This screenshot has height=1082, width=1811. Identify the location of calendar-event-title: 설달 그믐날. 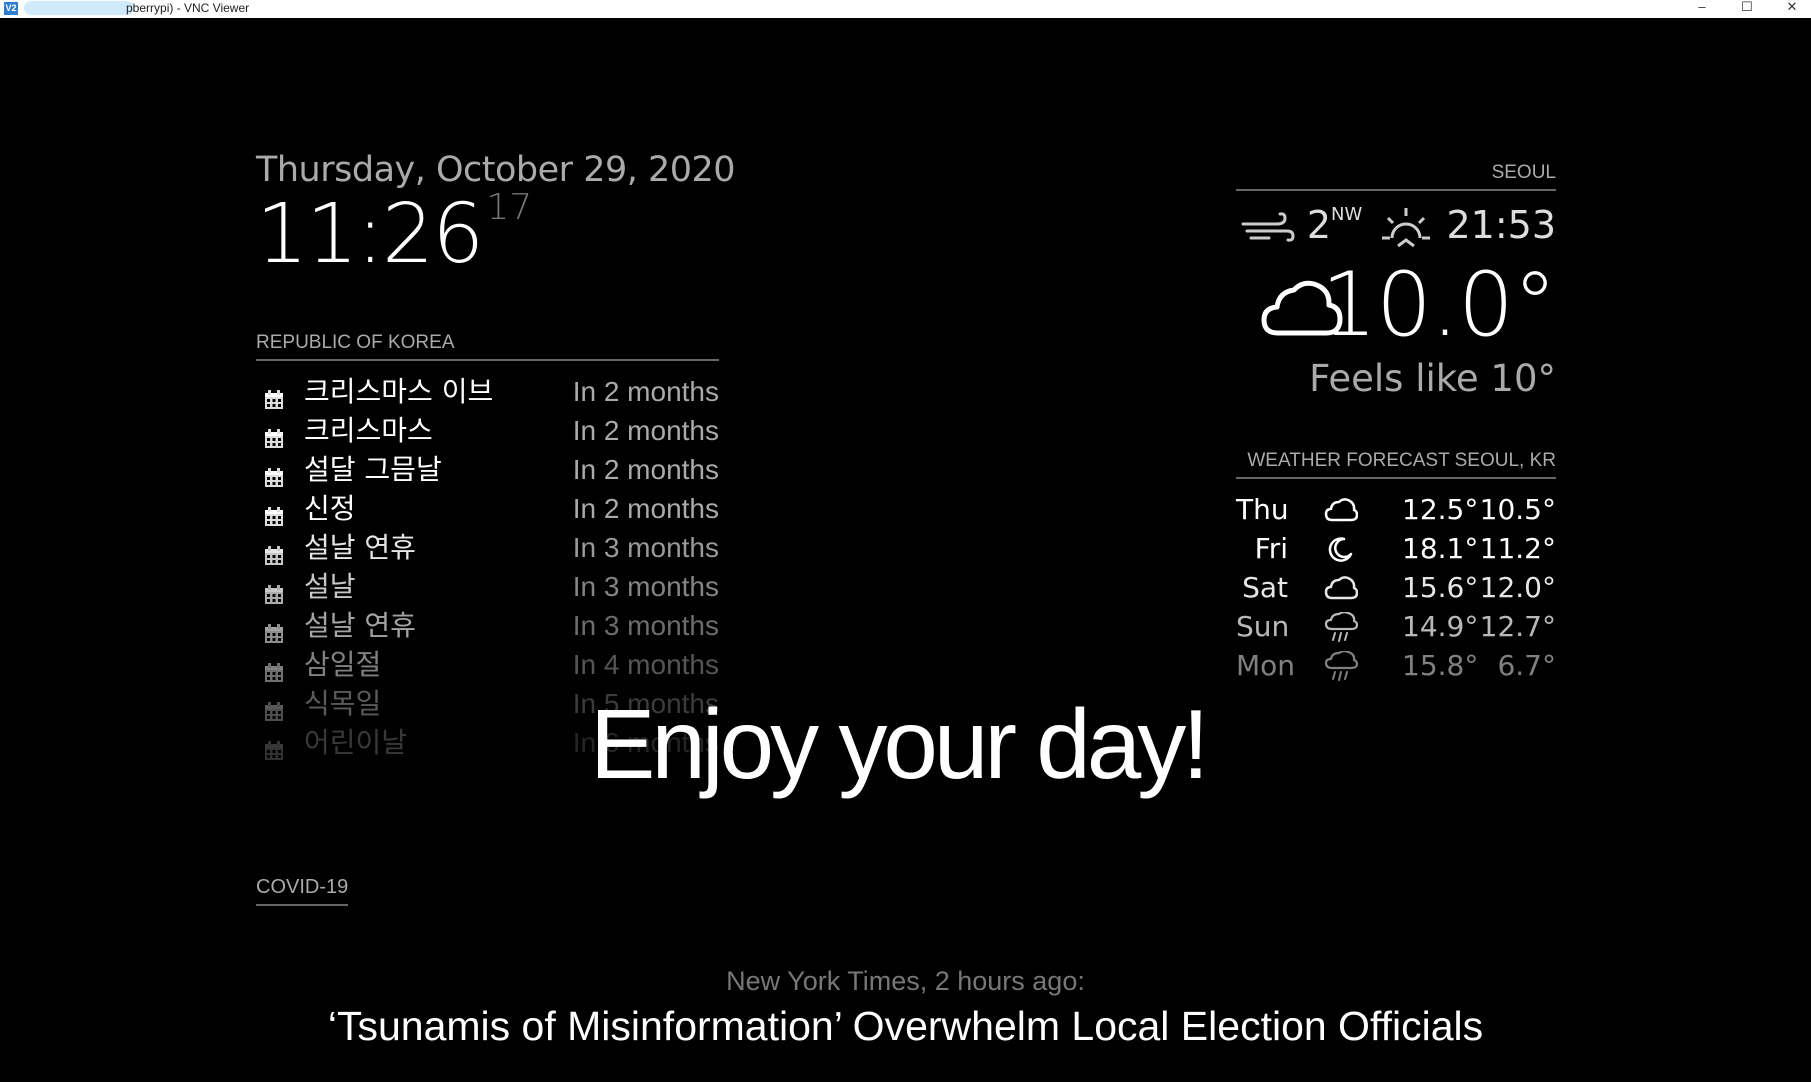
(373, 469).